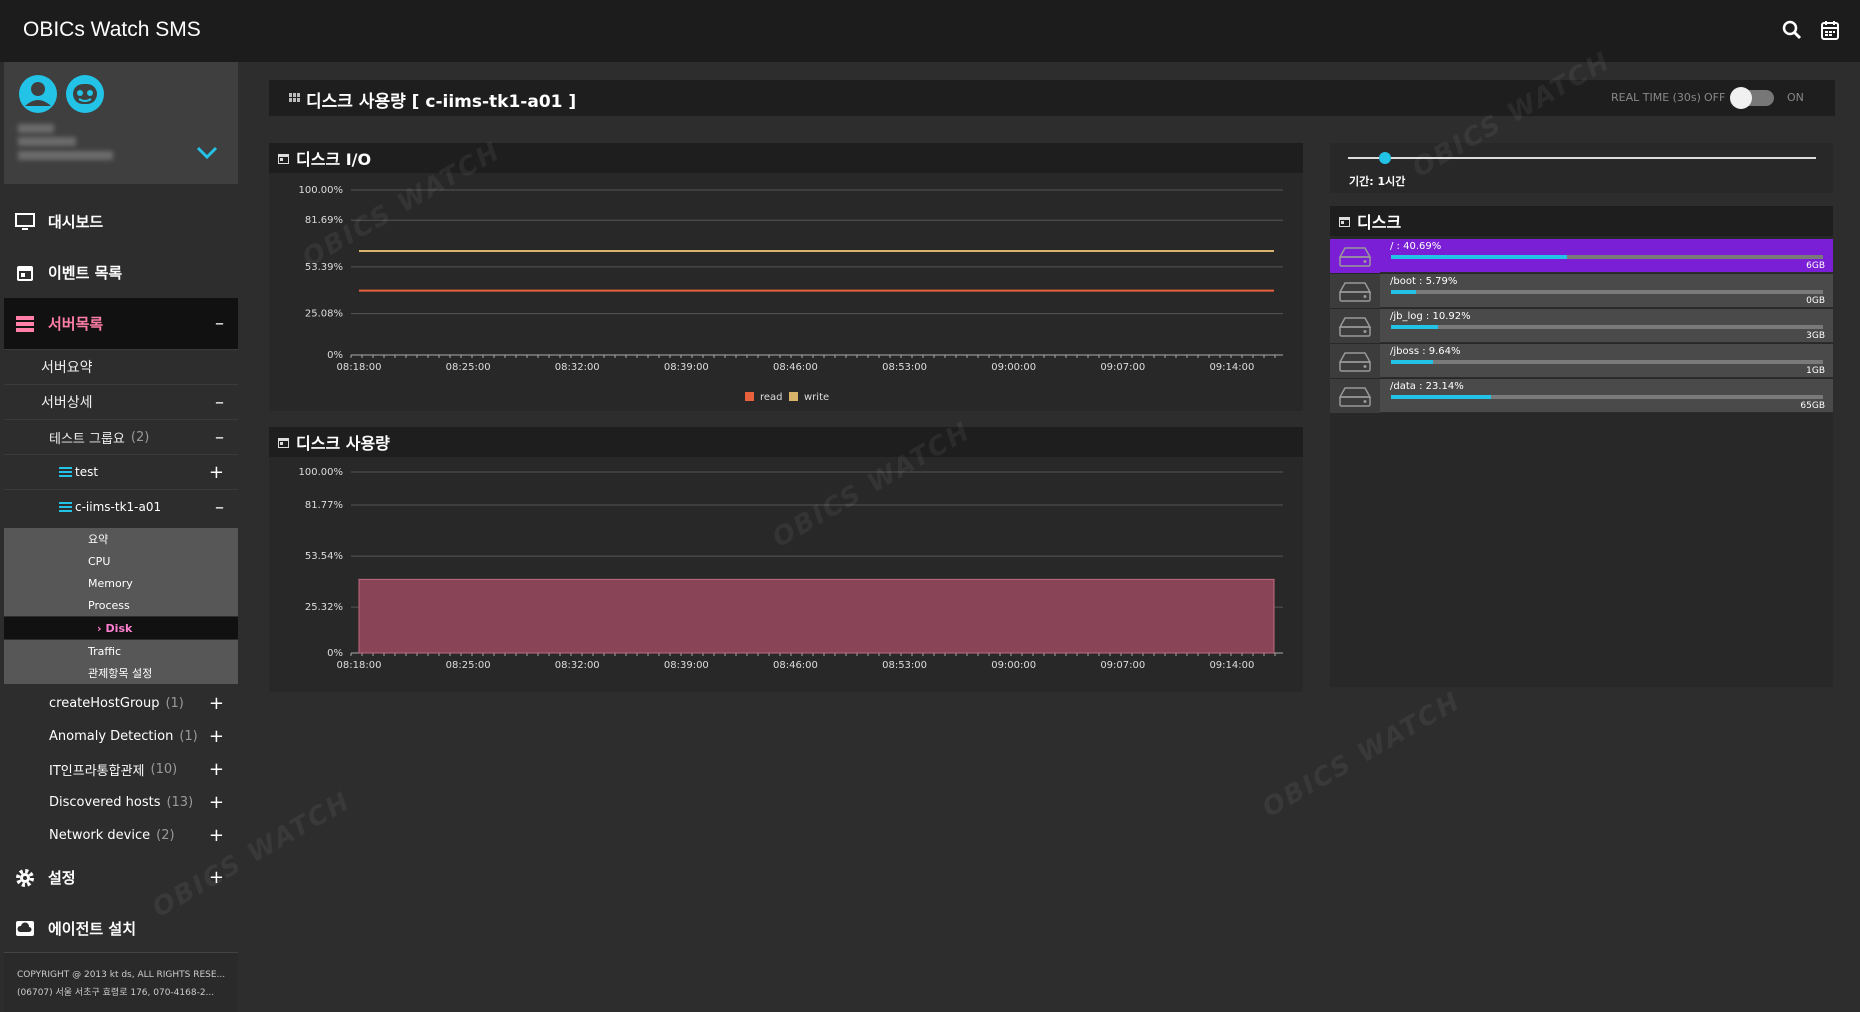 The height and width of the screenshot is (1012, 1860). Describe the element at coordinates (65, 507) in the screenshot. I see `server-icon` at that location.